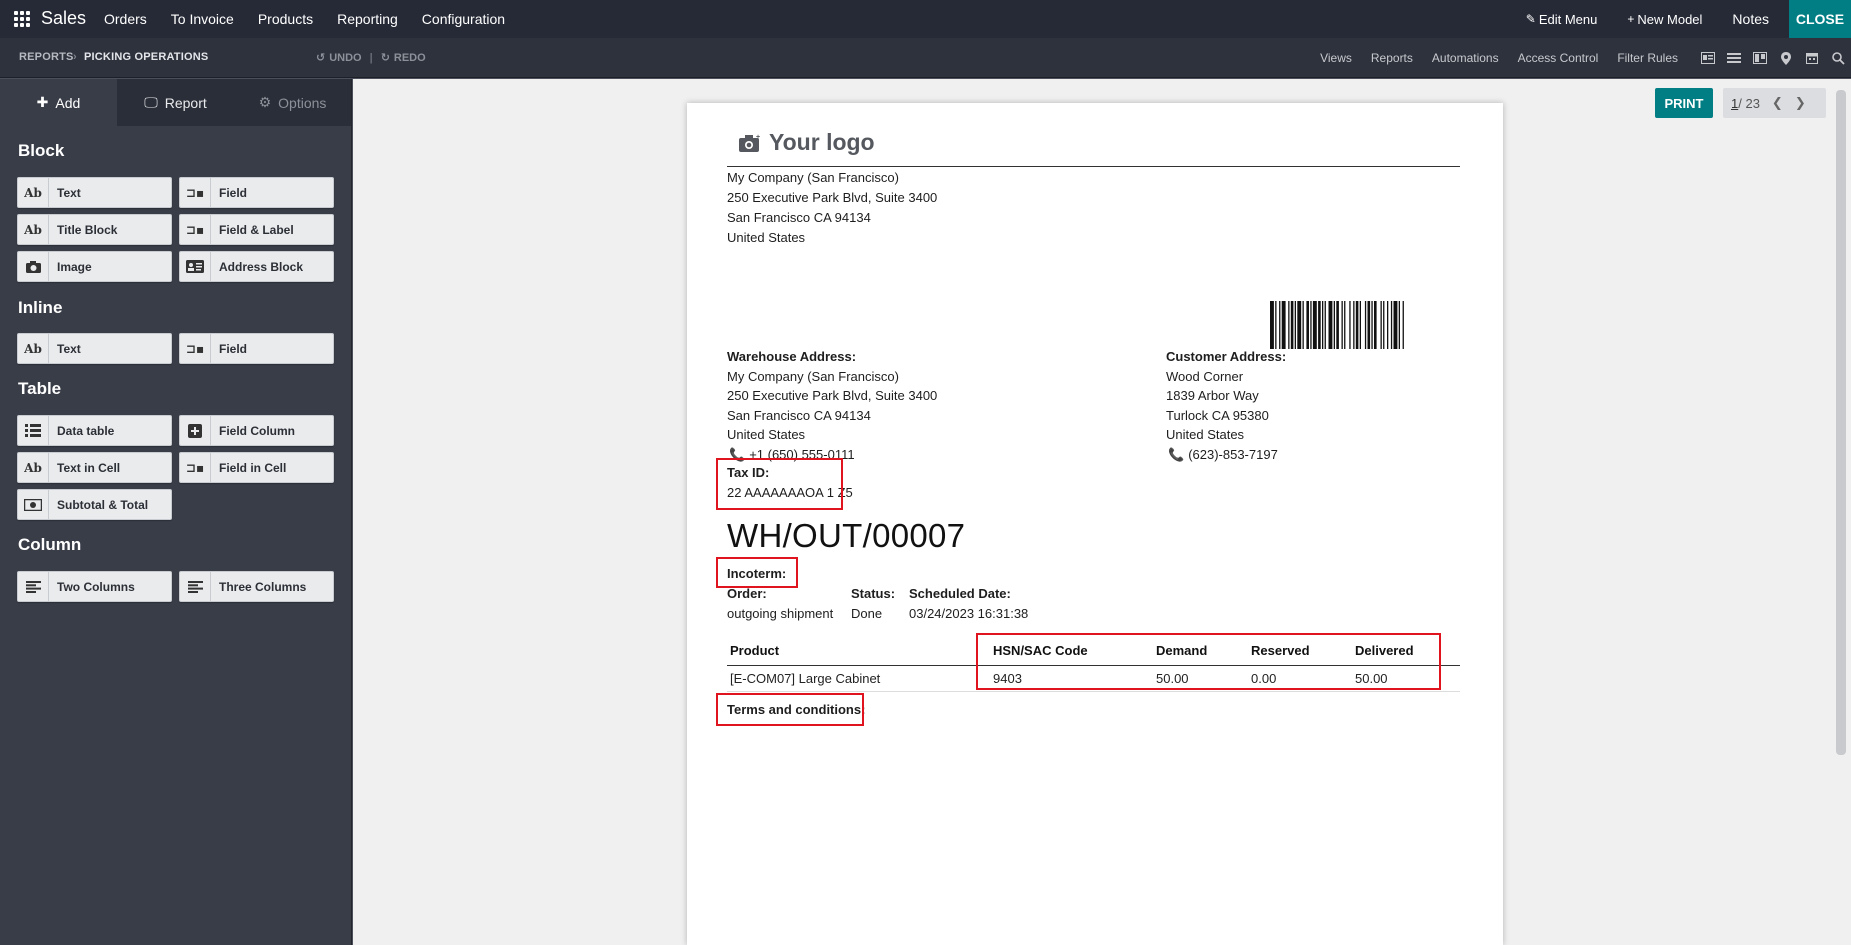 The width and height of the screenshot is (1851, 945). What do you see at coordinates (1568, 19) in the screenshot?
I see `edit-menu-label: Edit Menu` at bounding box center [1568, 19].